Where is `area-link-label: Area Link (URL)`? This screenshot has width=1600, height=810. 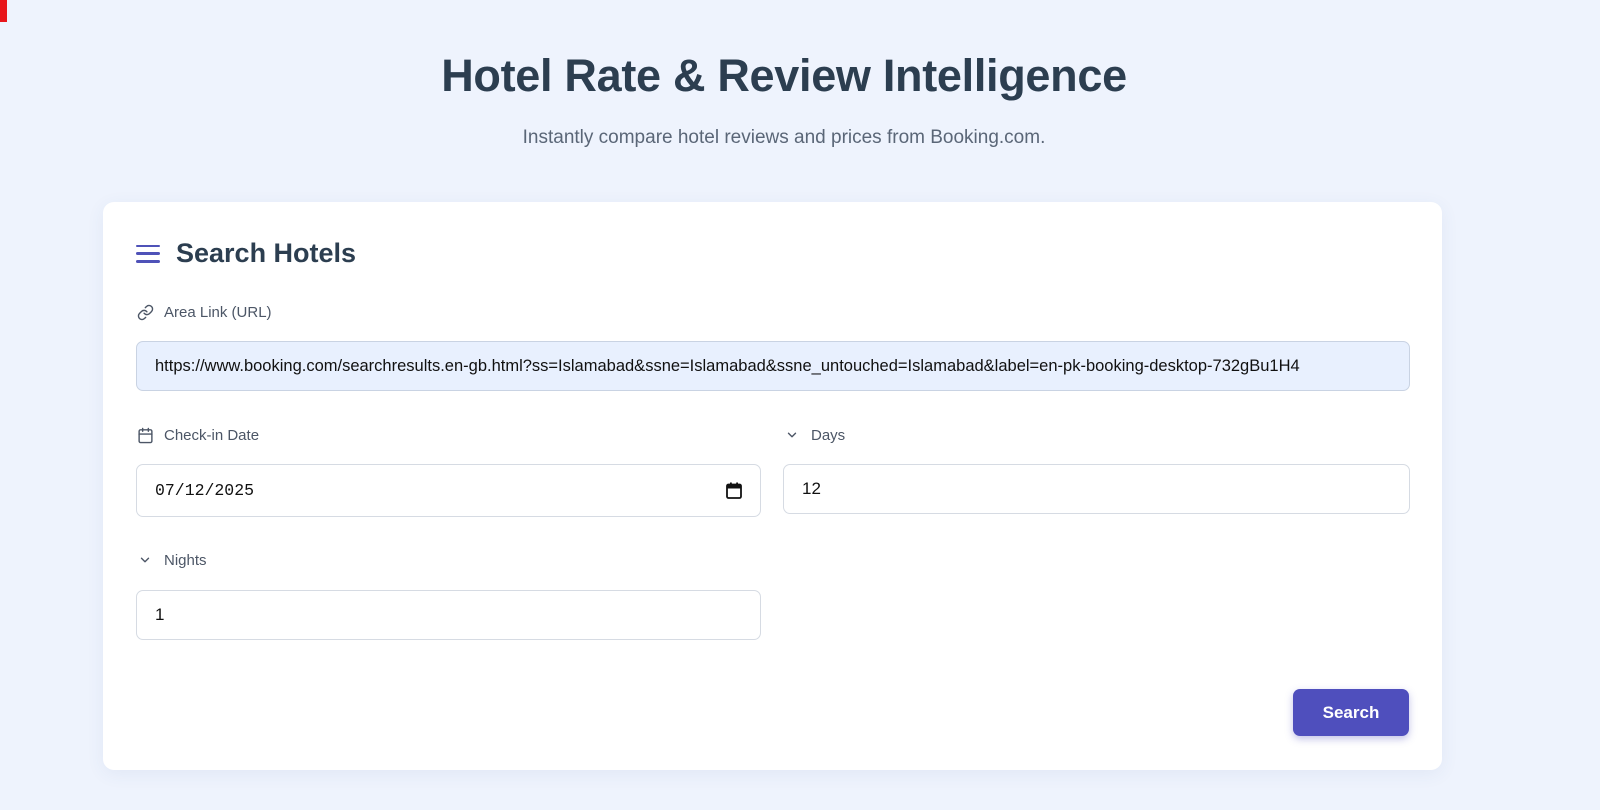
area-link-label: Area Link (URL) is located at coordinates (204, 312).